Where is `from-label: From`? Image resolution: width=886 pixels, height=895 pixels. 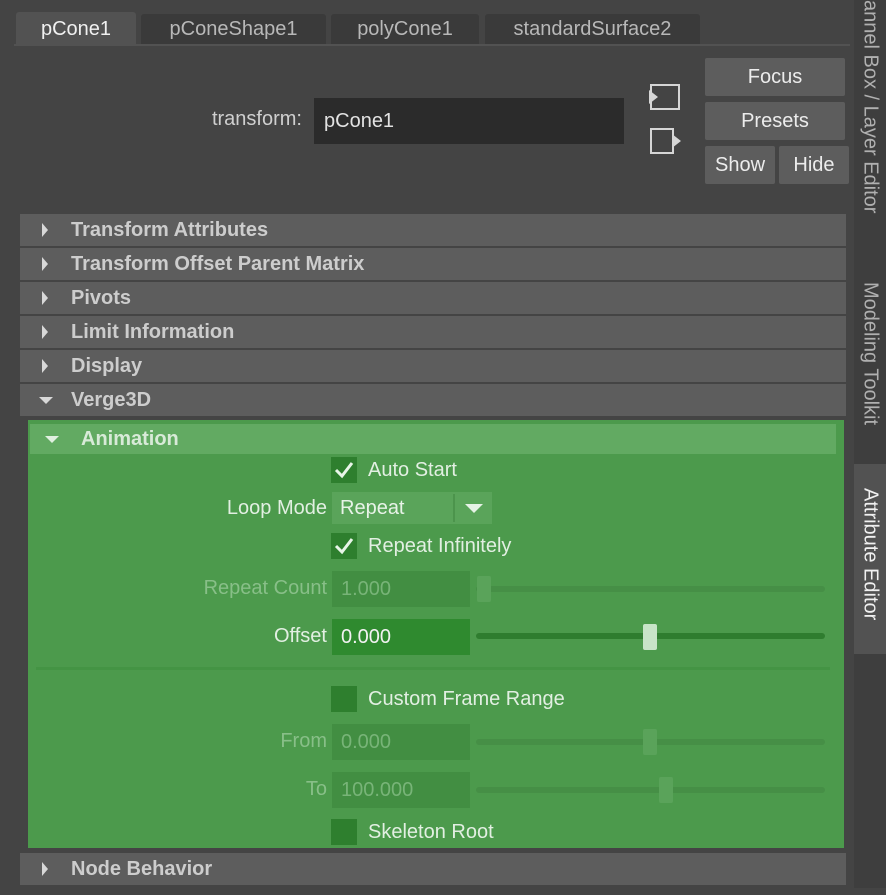 from-label: From is located at coordinates (303, 741).